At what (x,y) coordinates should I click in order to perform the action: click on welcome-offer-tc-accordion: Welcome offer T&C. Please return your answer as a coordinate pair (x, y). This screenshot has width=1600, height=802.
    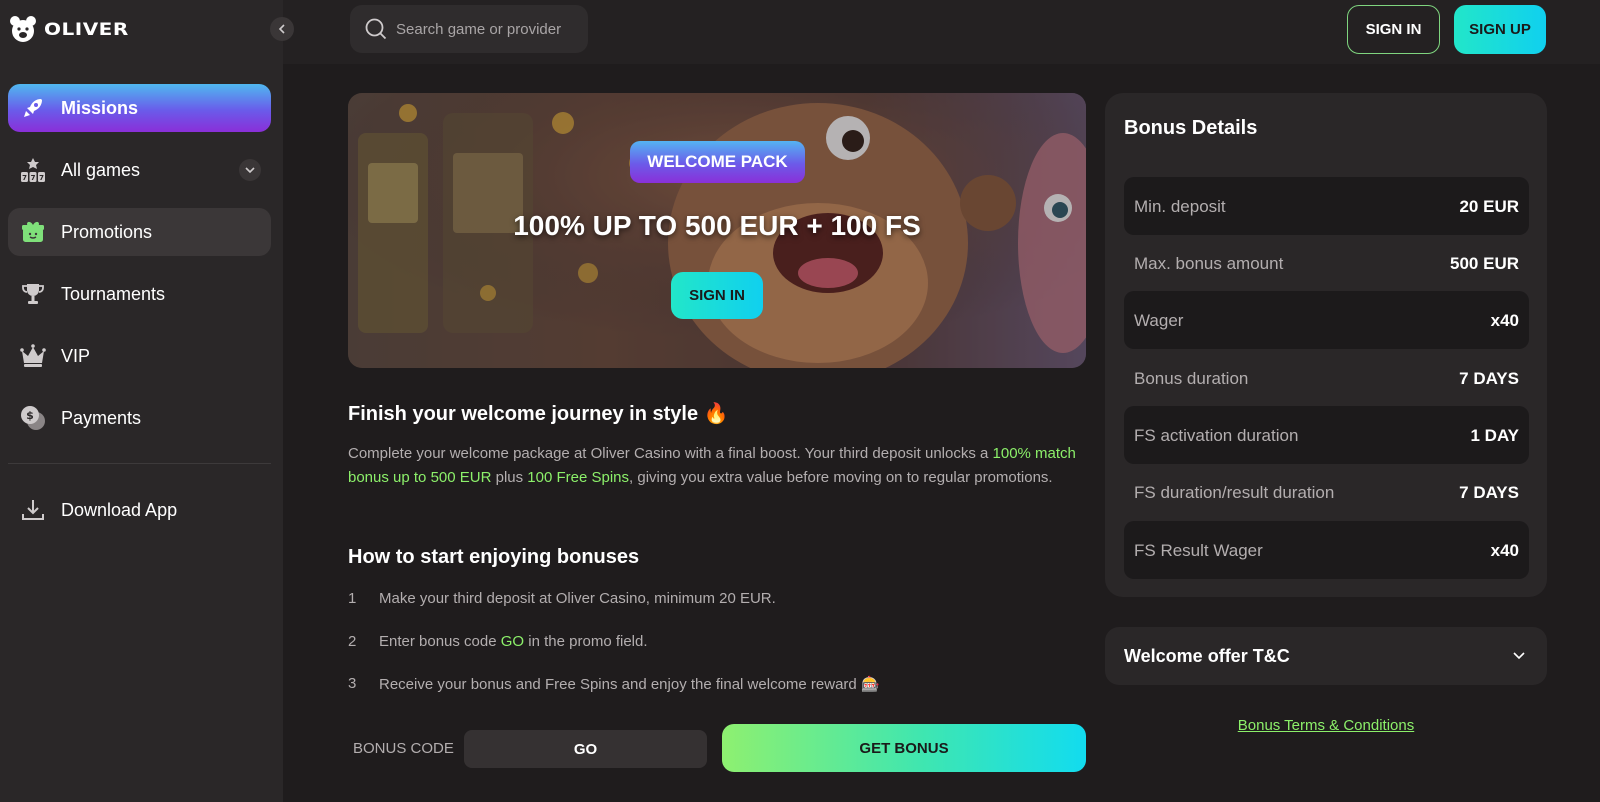
    Looking at the image, I should click on (1326, 656).